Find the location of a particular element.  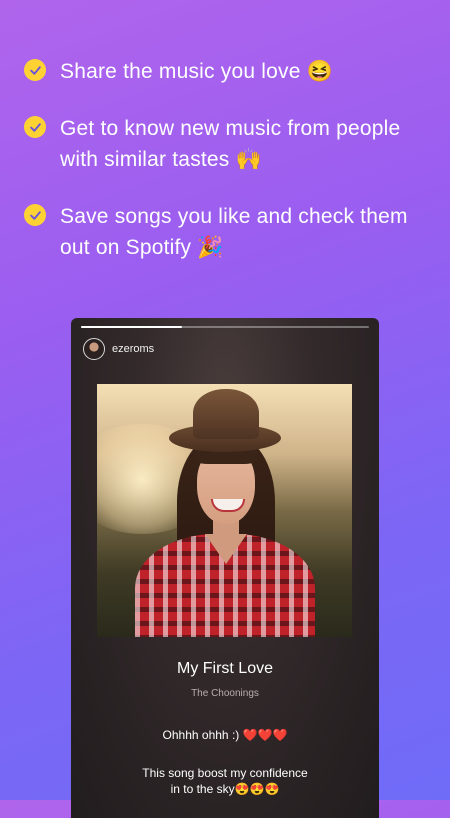

story-progress-bar is located at coordinates (225, 327).